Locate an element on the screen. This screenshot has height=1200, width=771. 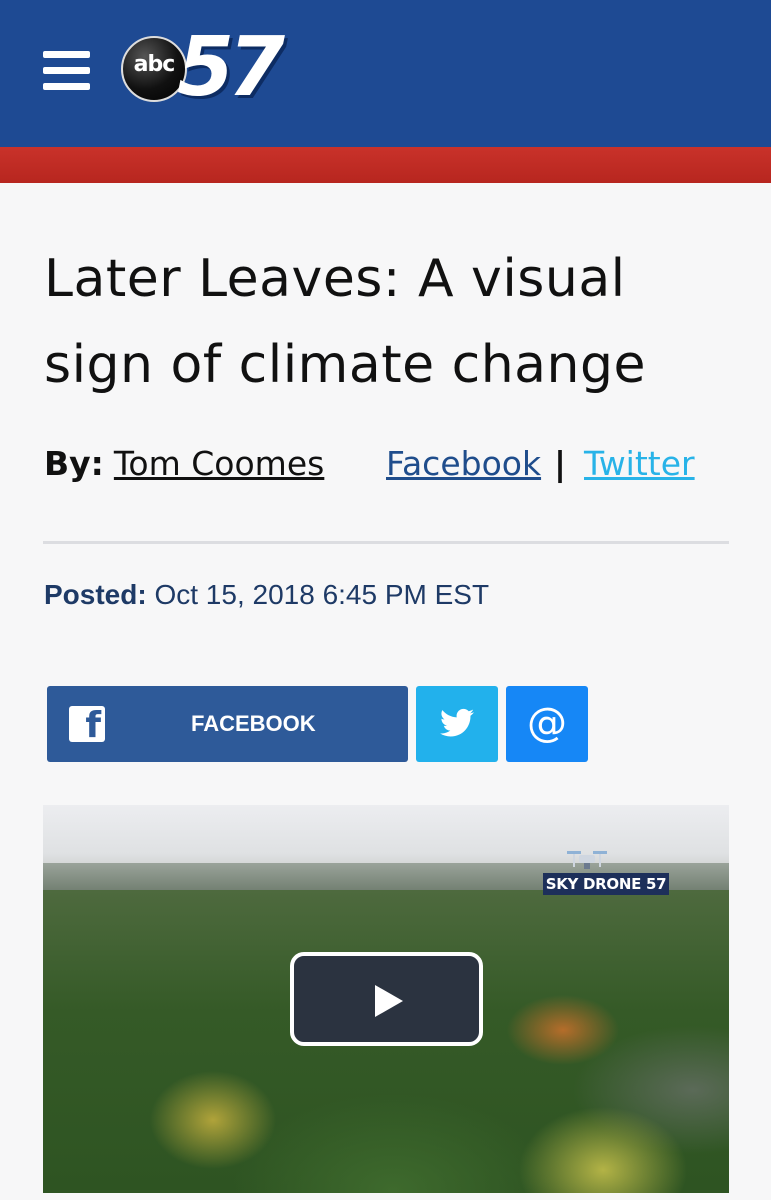
share-email-button: @ is located at coordinates (547, 724).